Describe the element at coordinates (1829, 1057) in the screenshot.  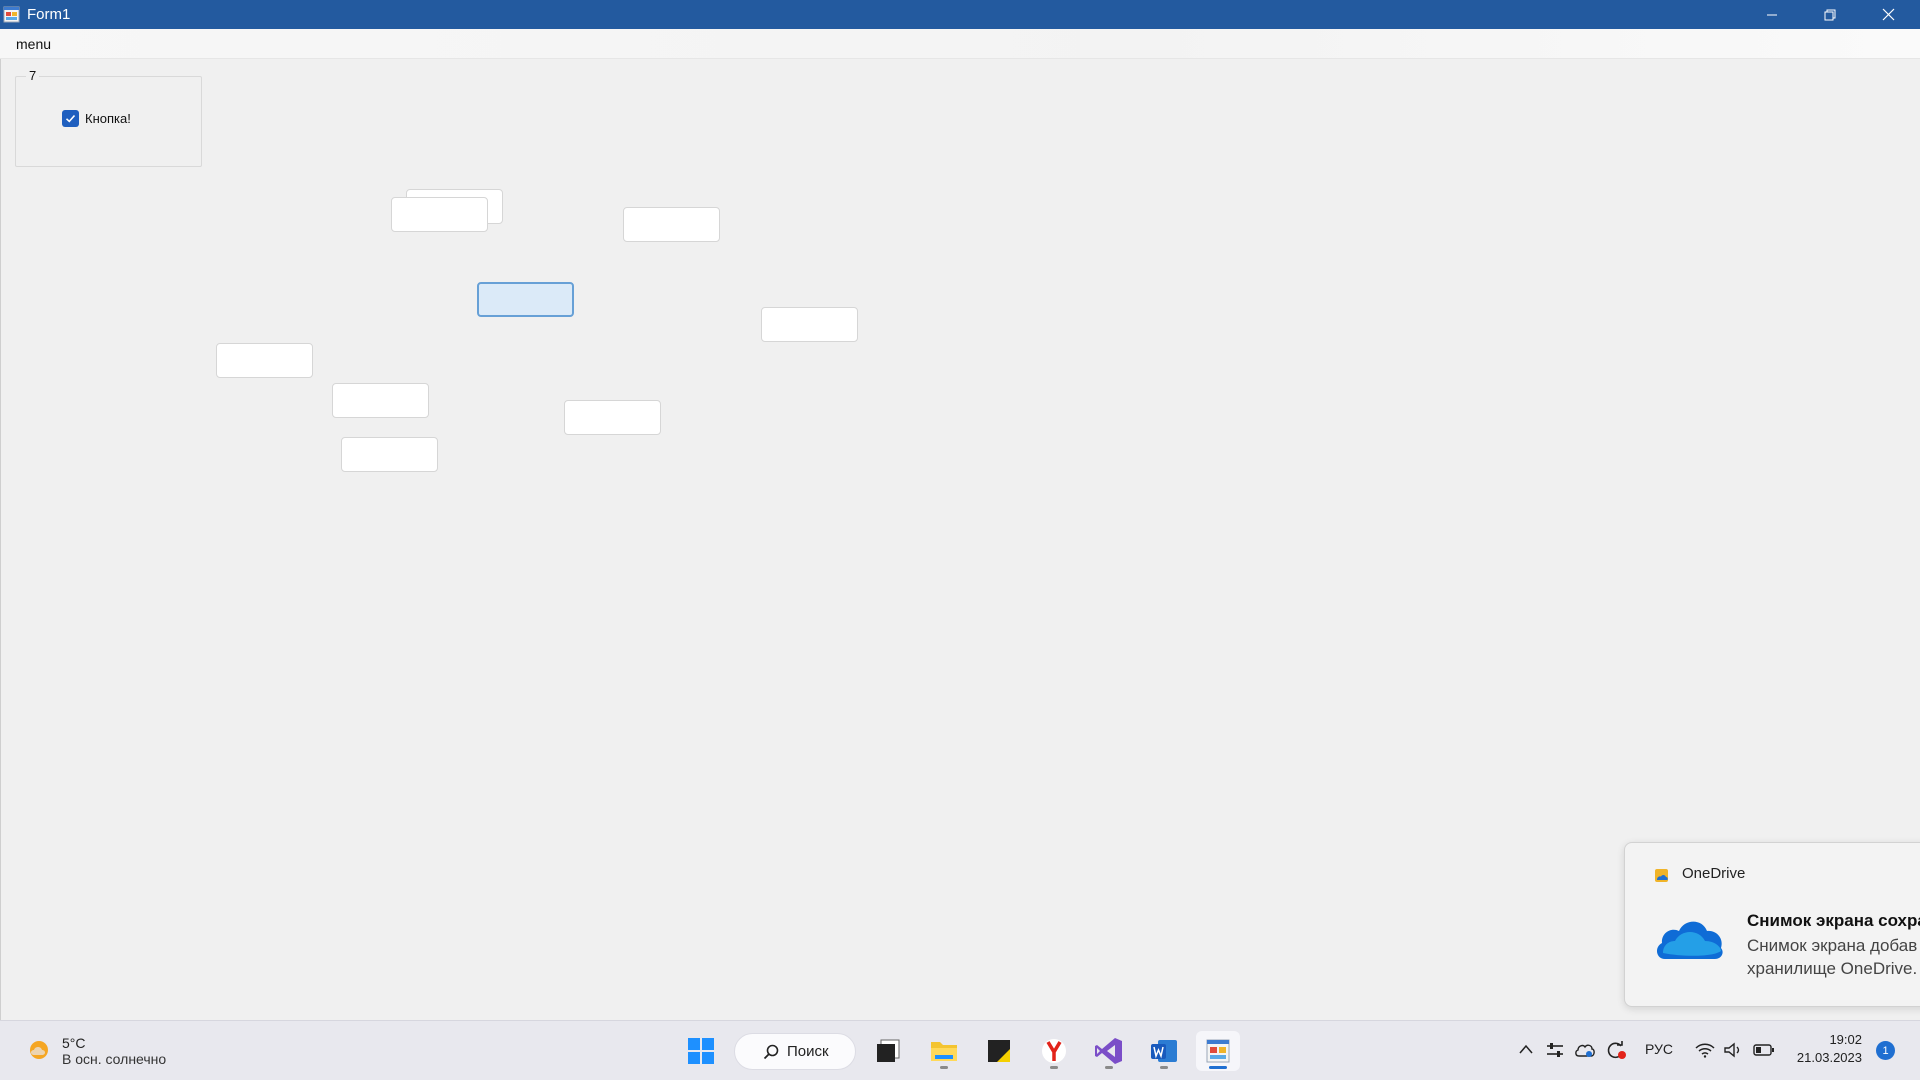
I see `clock-date: 21.03.2023` at that location.